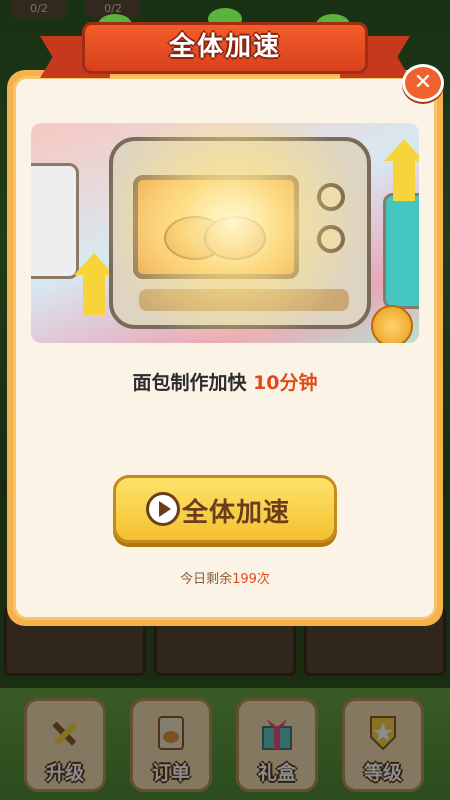 The width and height of the screenshot is (450, 800). I want to click on dialog-title: 全体加速, so click(224, 47).